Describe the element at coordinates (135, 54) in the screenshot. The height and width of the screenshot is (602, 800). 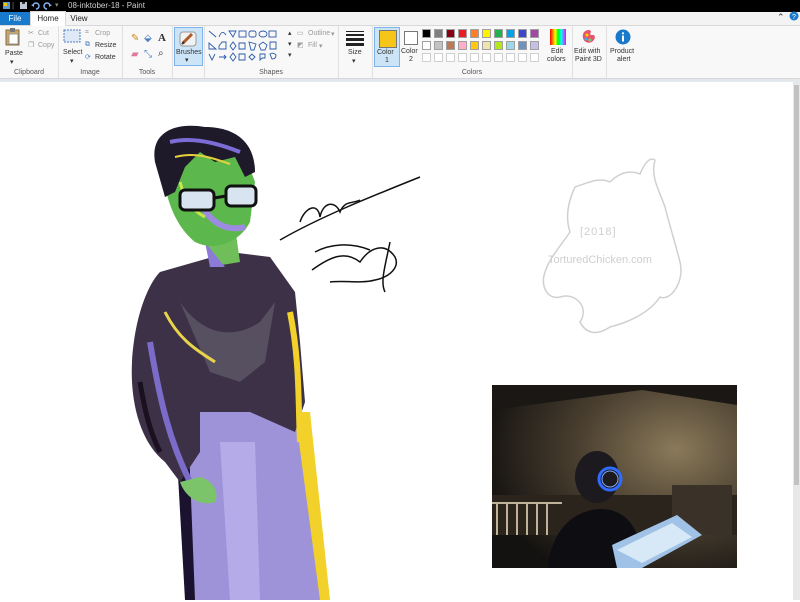
I see `eraser-icon: ▰` at that location.